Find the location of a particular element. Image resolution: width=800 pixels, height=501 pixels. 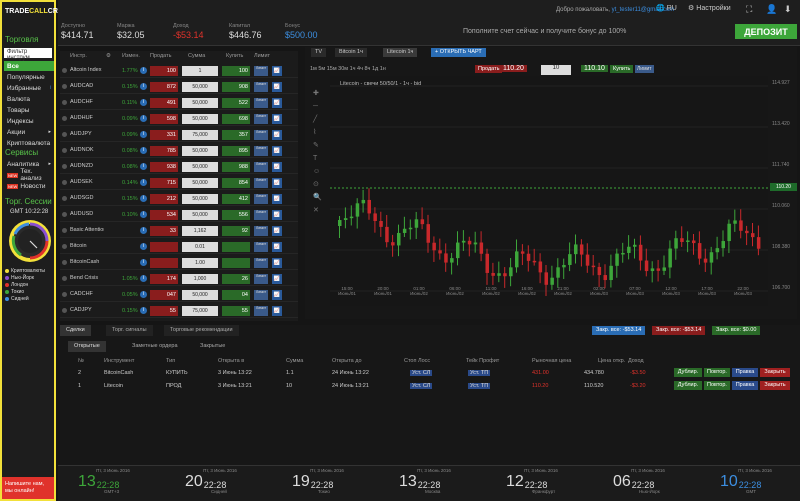

instrument-row: BitcoinCash i 1.00 Лимит 📈 is located at coordinates (179, 263).